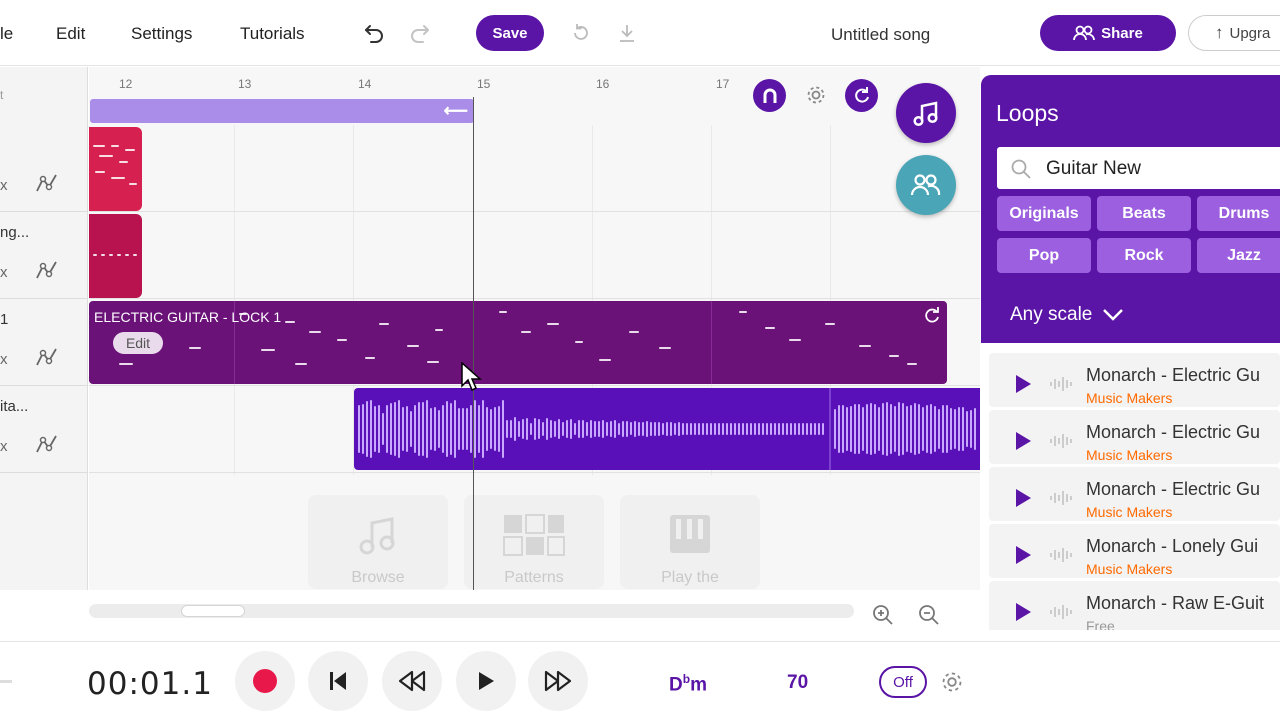 The image size is (1280, 720). Describe the element at coordinates (272, 34) in the screenshot. I see `menu-tutorials: Tutorials` at that location.